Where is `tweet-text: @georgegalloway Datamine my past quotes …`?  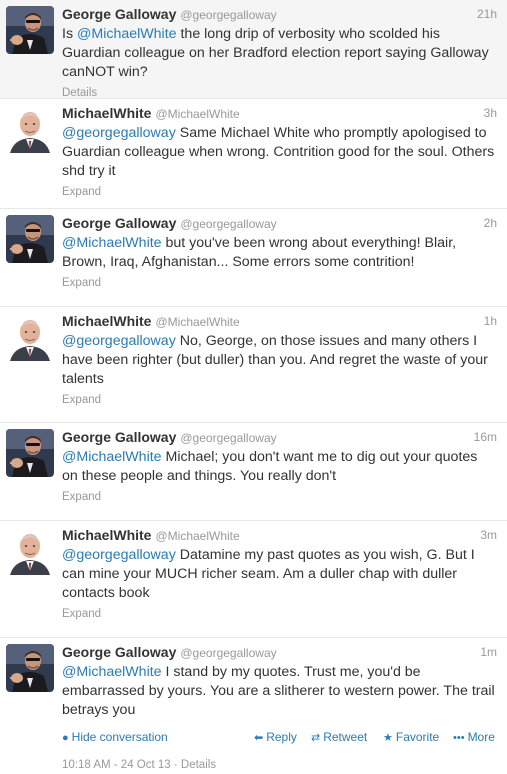 tweet-text: @georgegalloway Datamine my past quotes … is located at coordinates (279, 574).